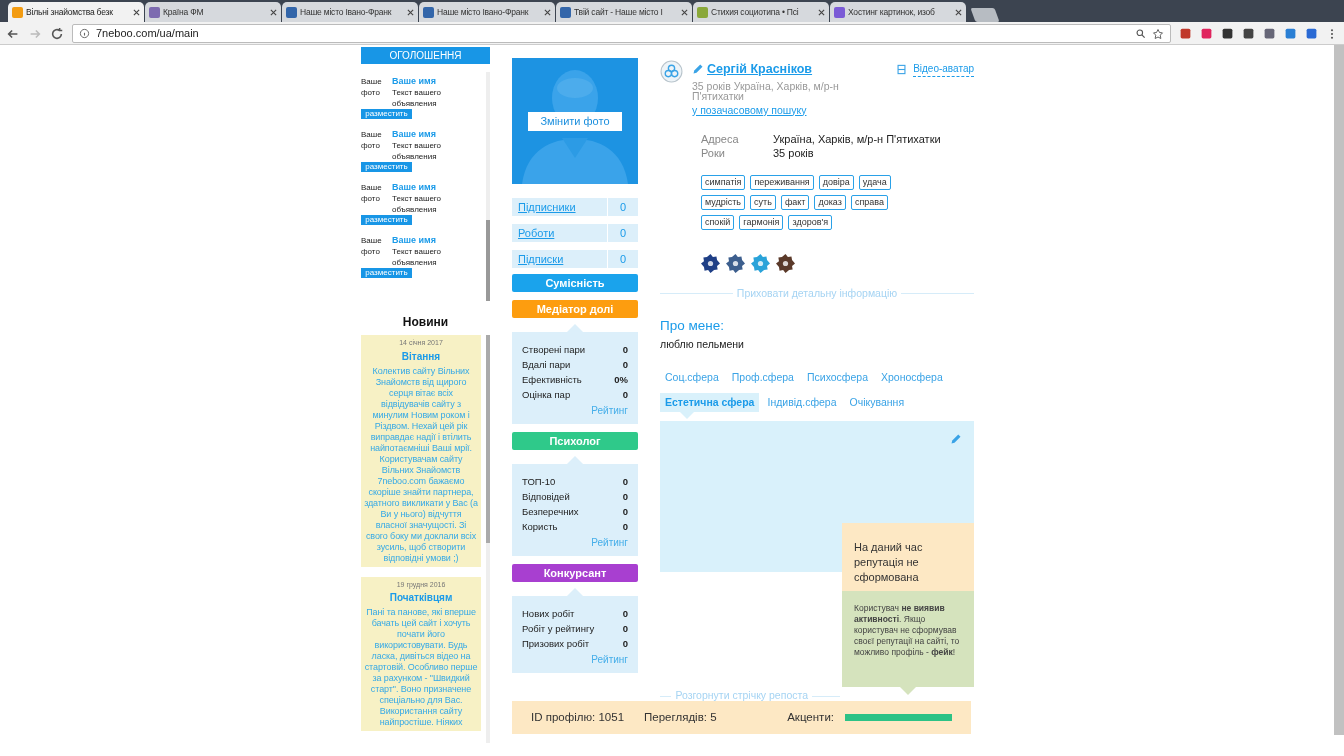 The height and width of the screenshot is (756, 1344). What do you see at coordinates (763, 202) in the screenshot?
I see `tag: суть` at bounding box center [763, 202].